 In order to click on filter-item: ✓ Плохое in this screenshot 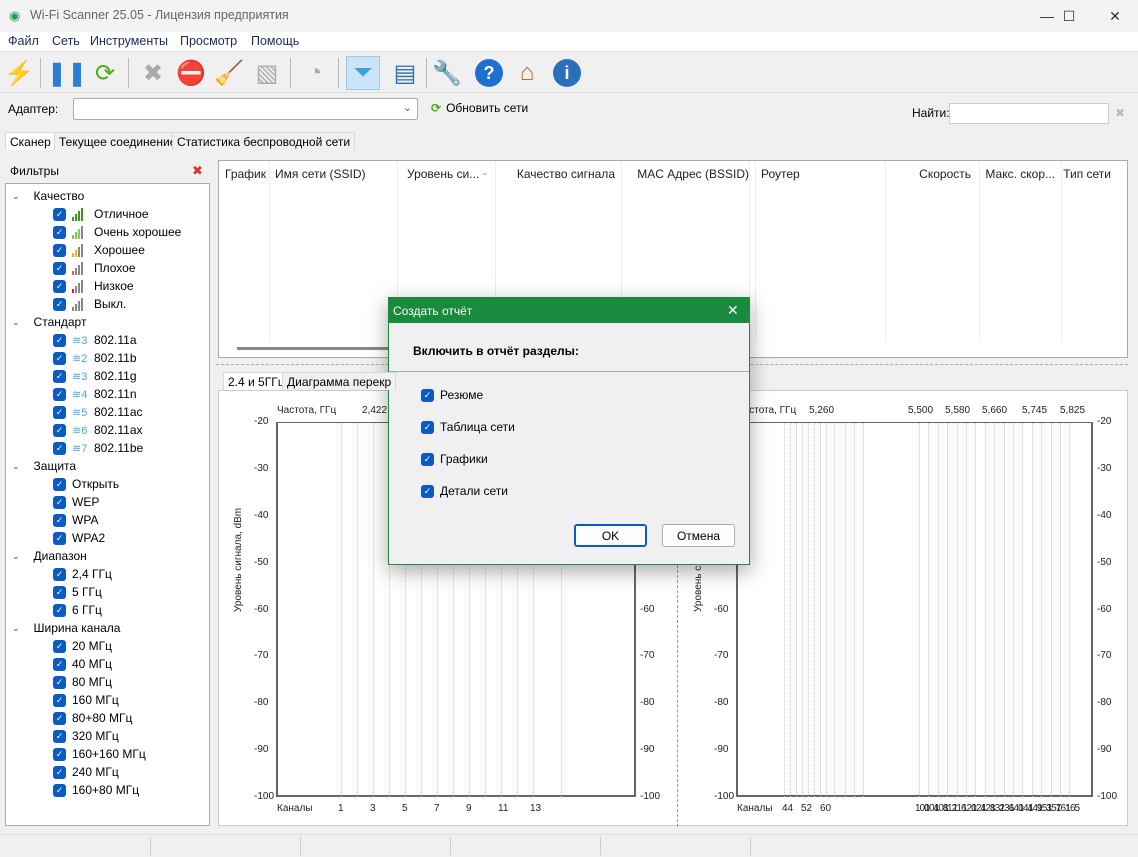, I will do `click(94, 268)`.